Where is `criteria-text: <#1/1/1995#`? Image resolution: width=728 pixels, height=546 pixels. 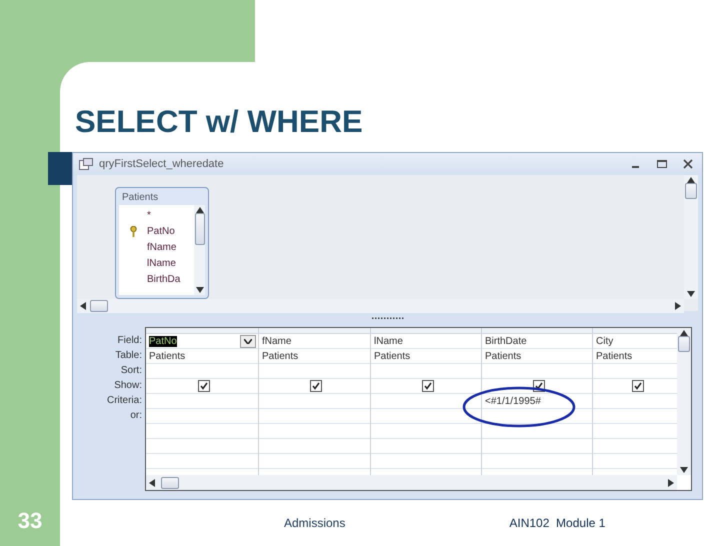
criteria-text: <#1/1/1995# is located at coordinates (513, 401).